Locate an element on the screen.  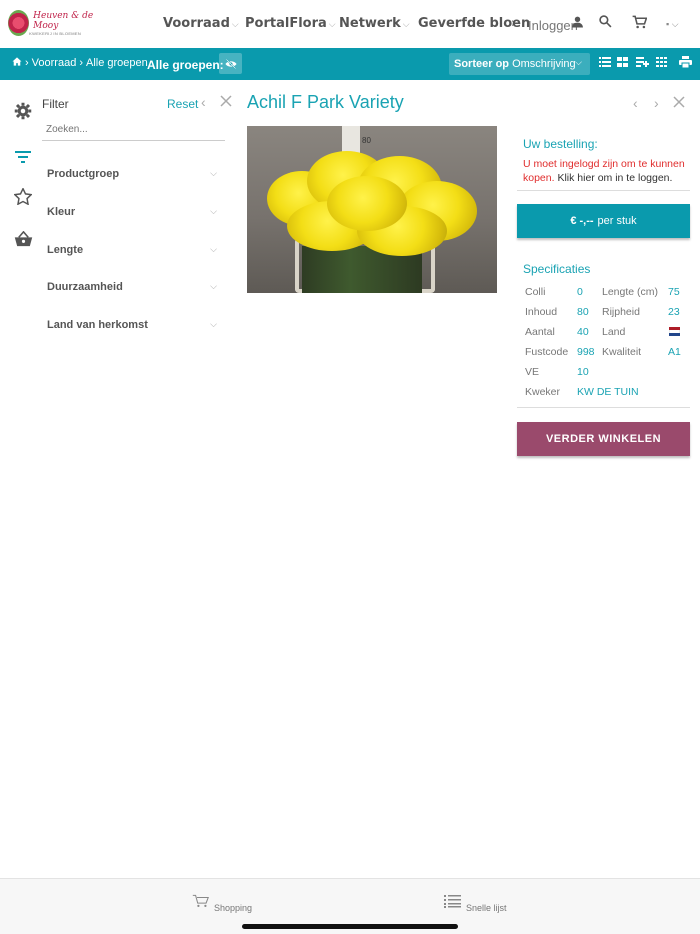
filter-group-lengte: Lengte ⌵ is located at coordinates (132, 250).